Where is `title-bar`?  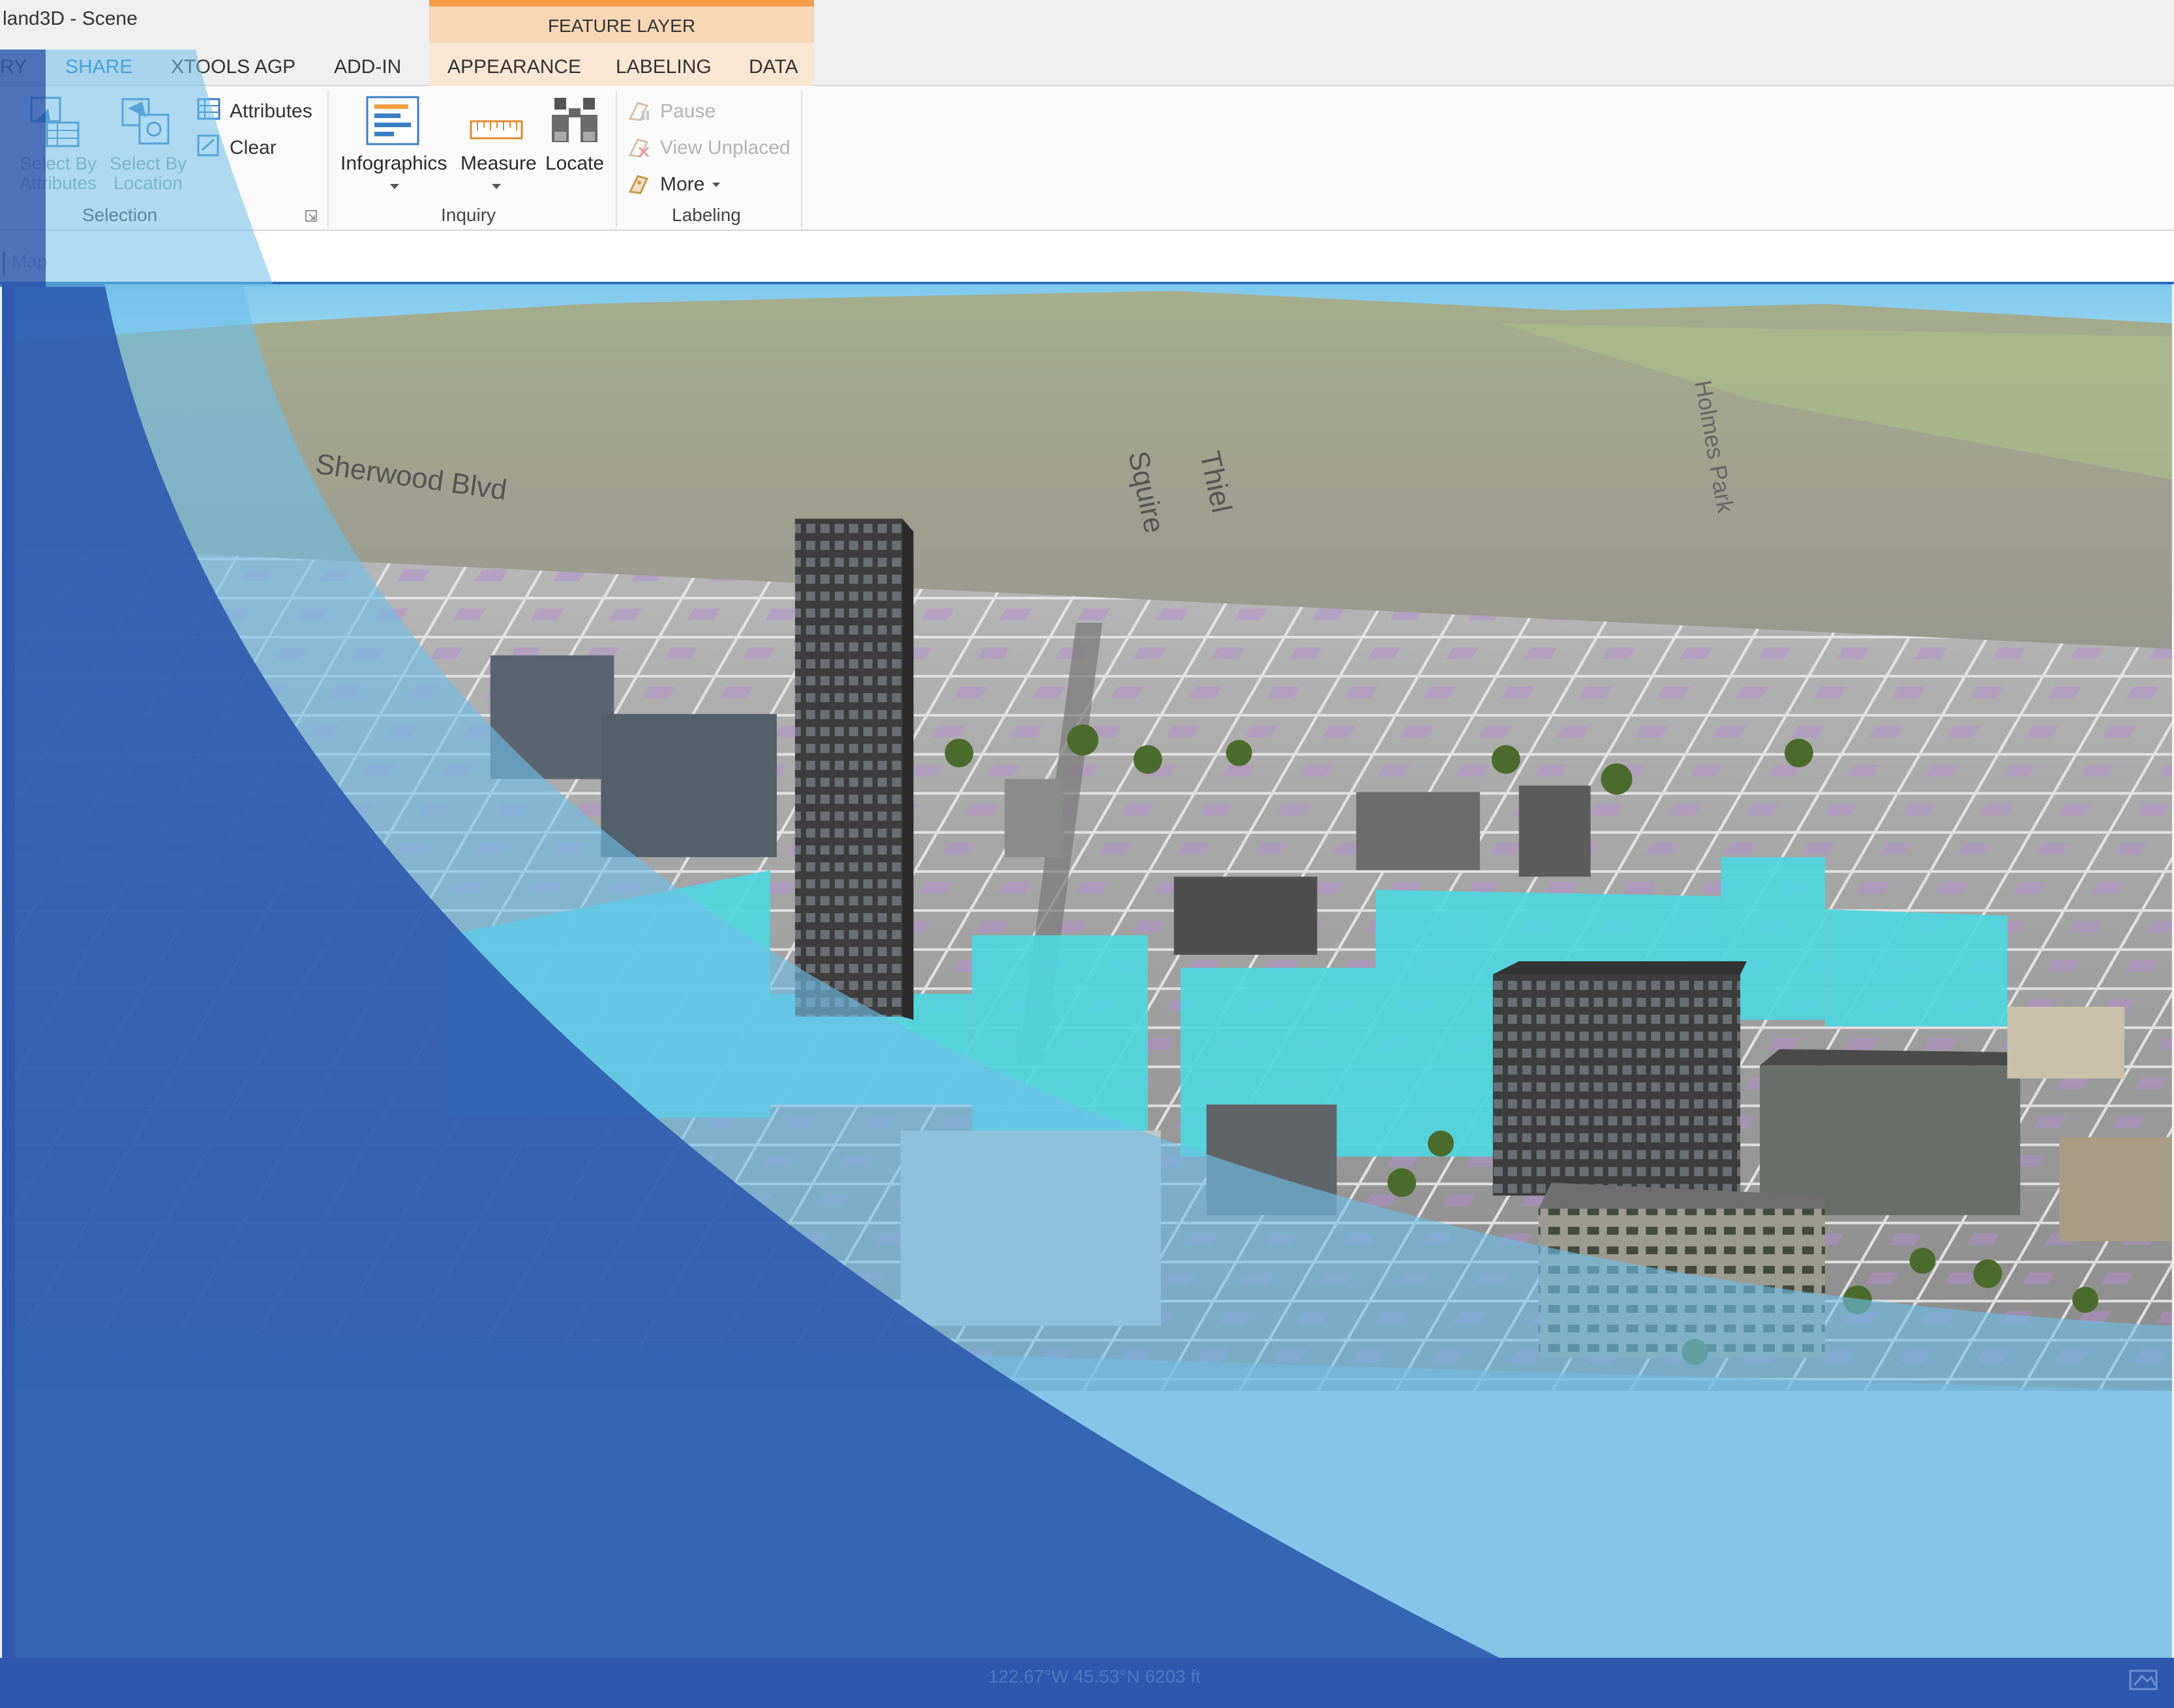 title-bar is located at coordinates (1087, 21).